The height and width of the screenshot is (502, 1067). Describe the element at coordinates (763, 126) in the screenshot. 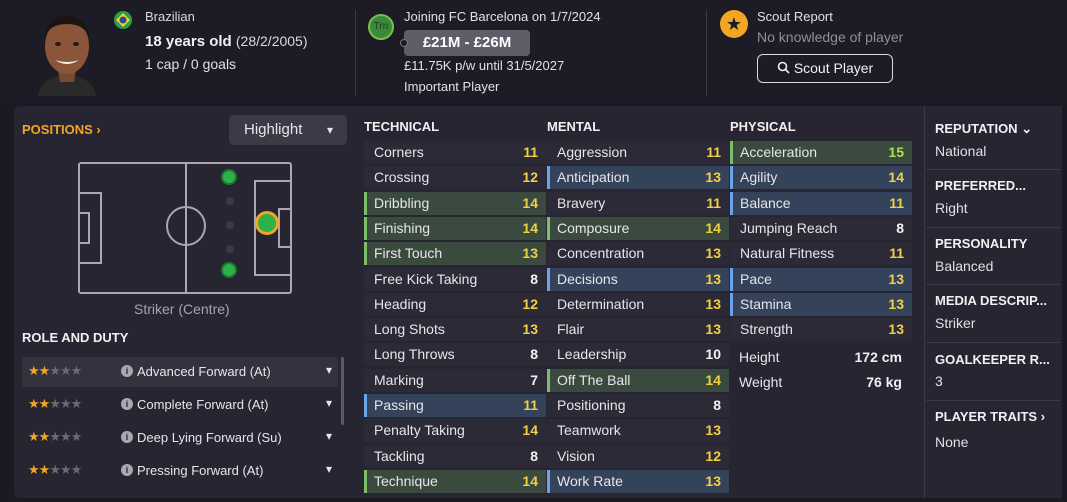

I see `physical-heading: PHYSICAL` at that location.